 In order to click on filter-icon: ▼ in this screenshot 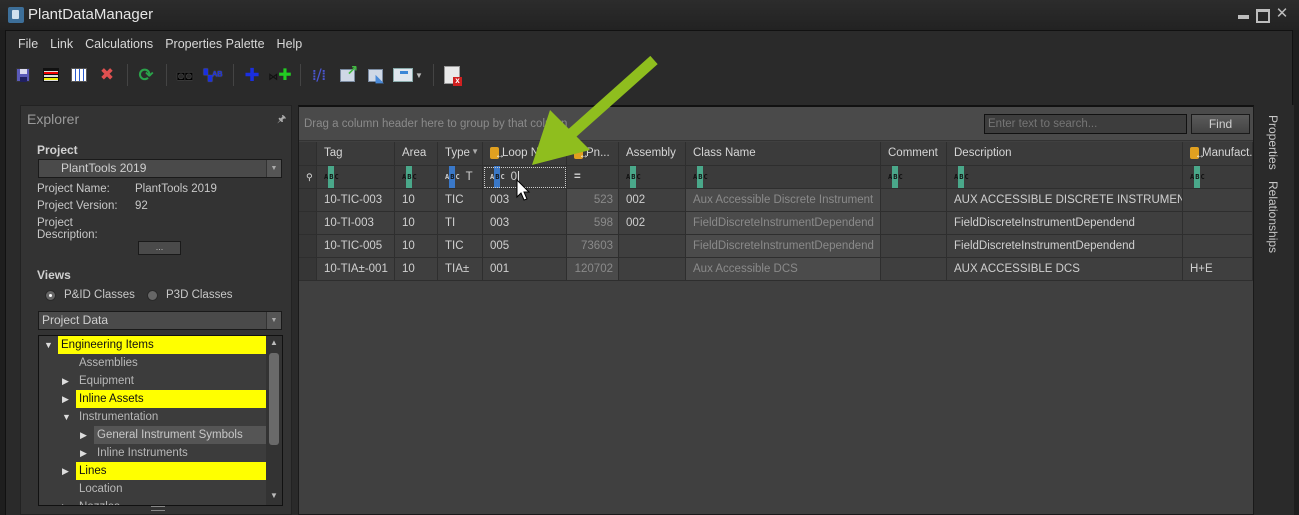, I will do `click(475, 152)`.